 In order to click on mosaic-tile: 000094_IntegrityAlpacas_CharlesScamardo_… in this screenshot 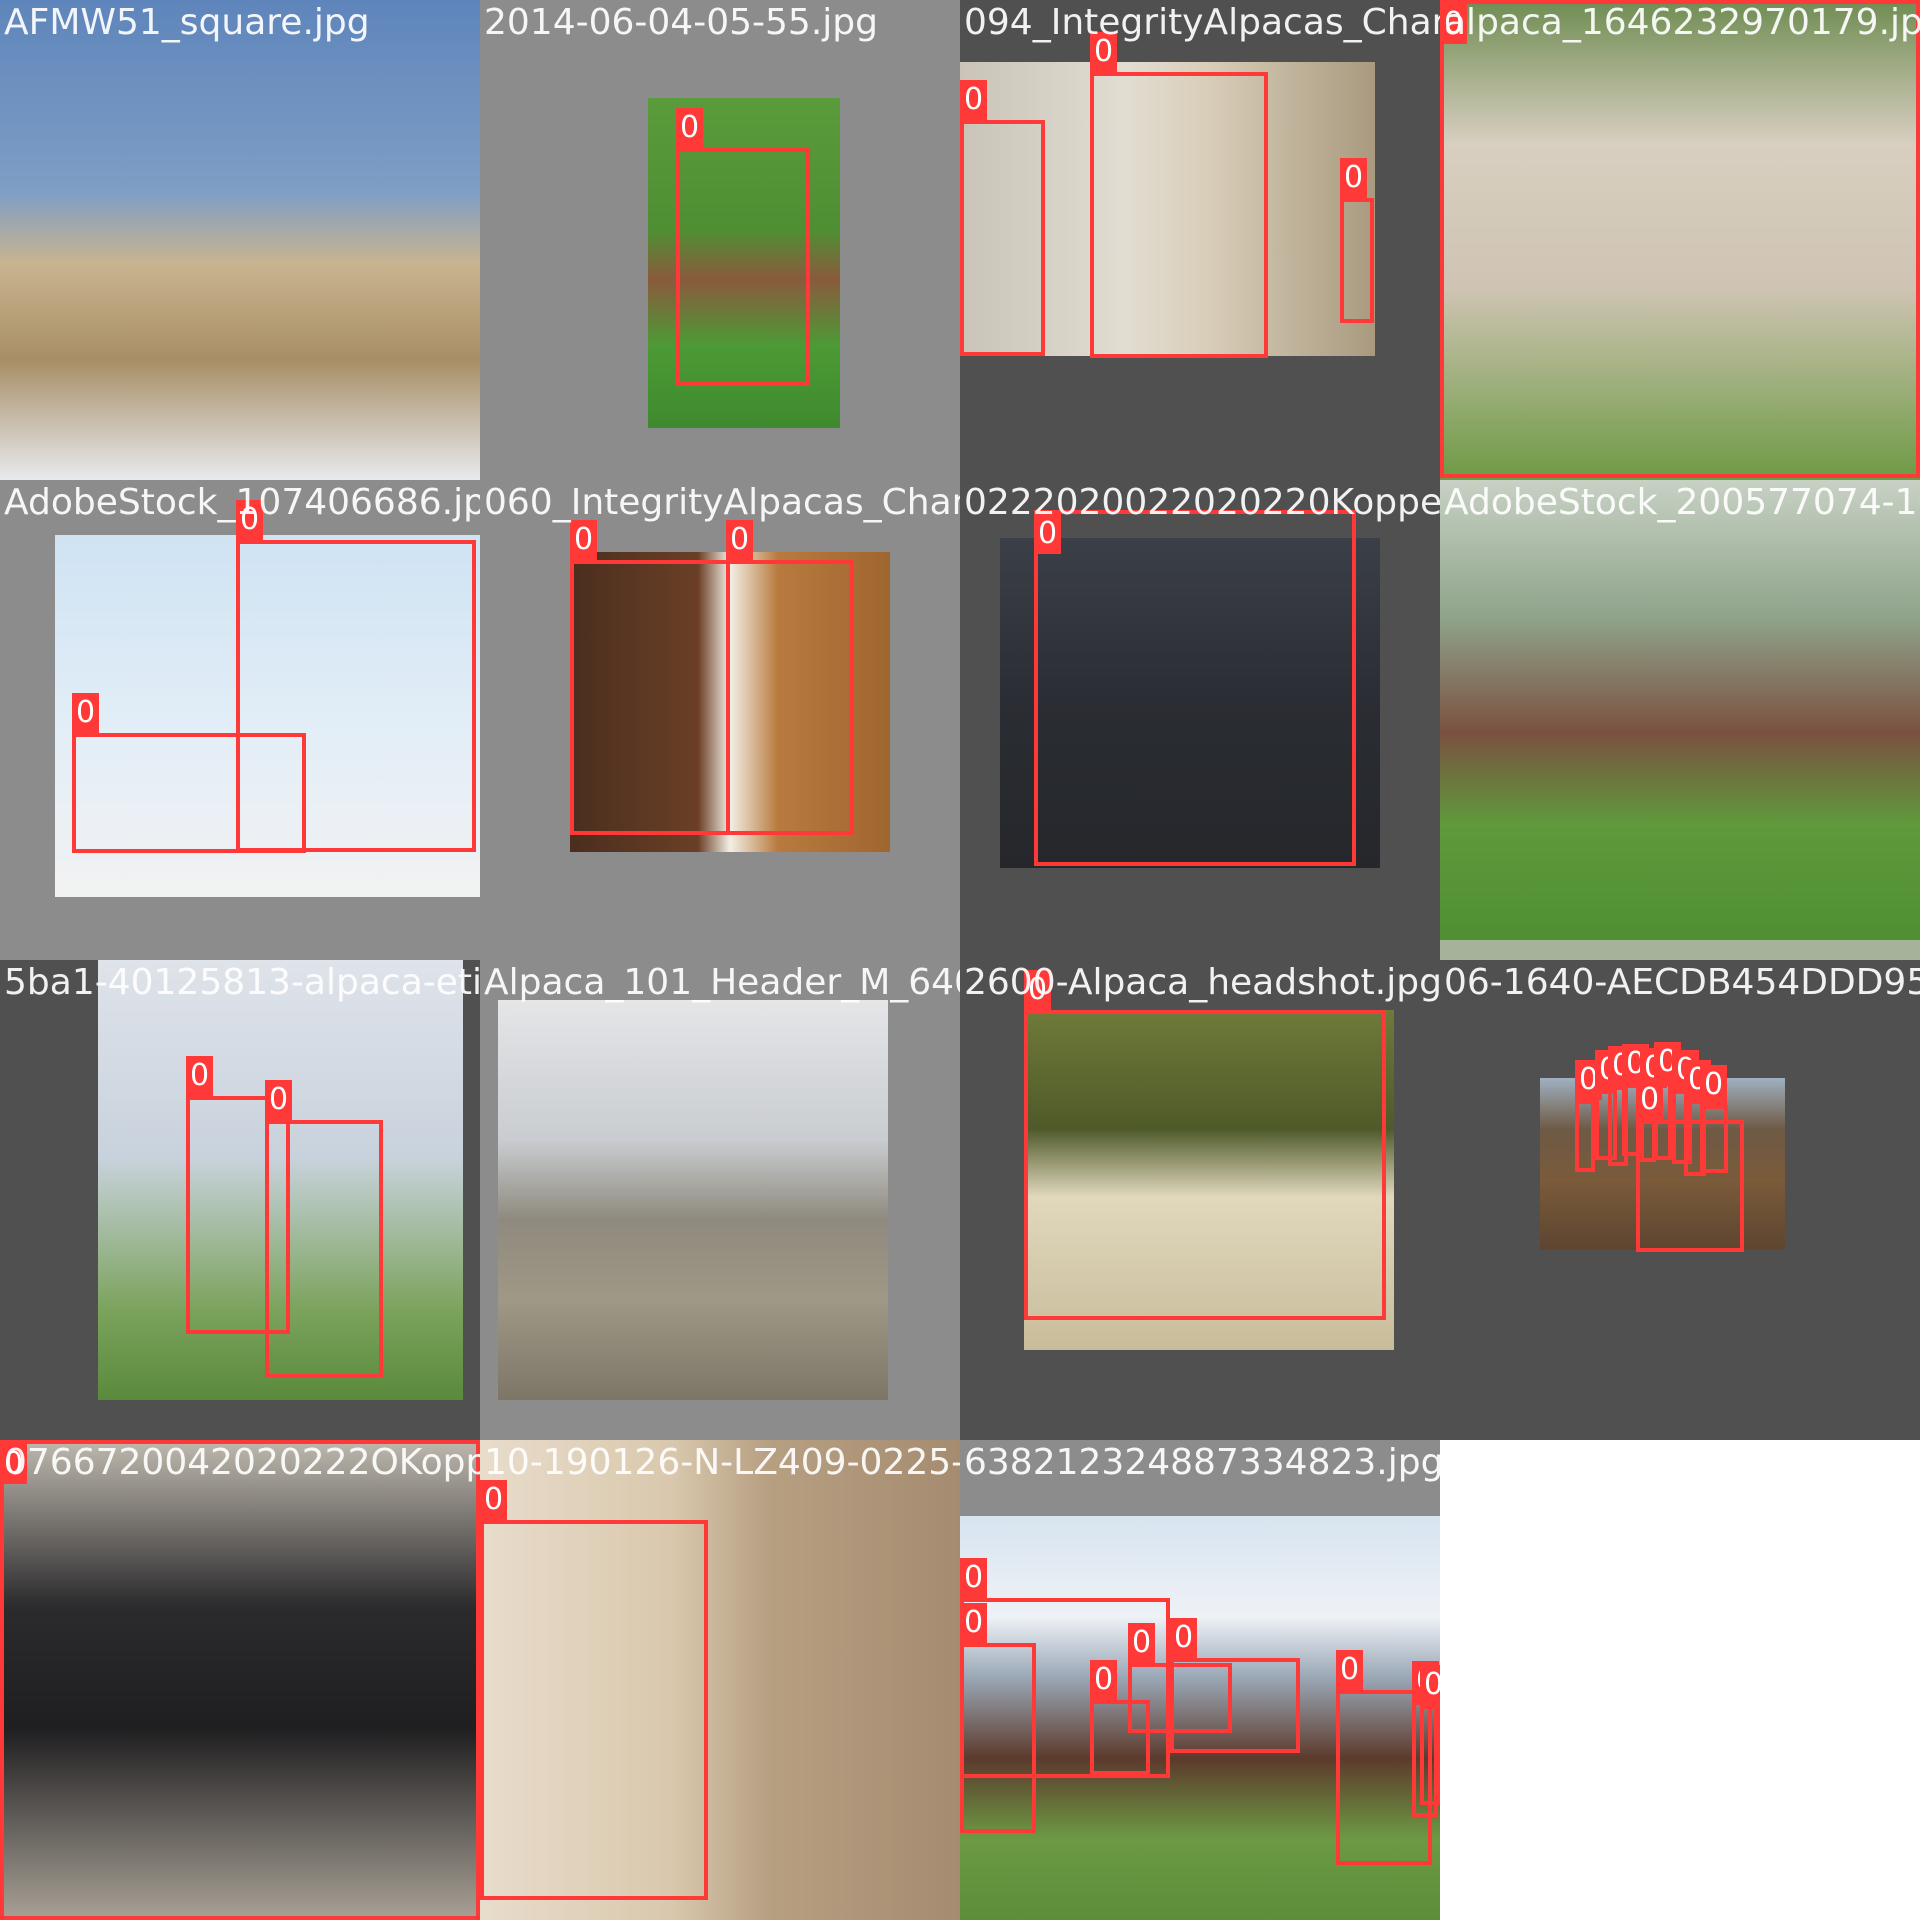, I will do `click(1200, 240)`.